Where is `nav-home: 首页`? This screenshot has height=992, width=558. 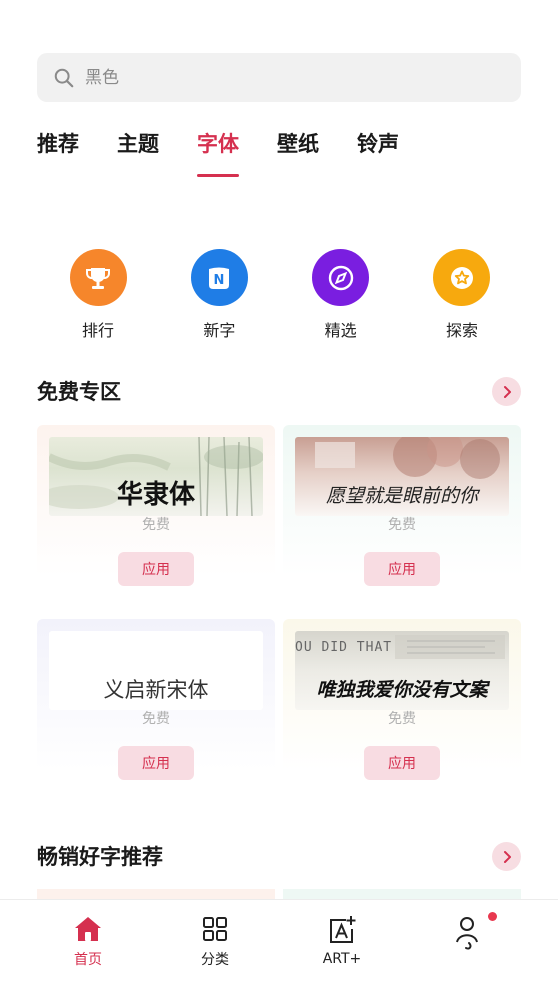
nav-home: 首页 is located at coordinates (88, 942).